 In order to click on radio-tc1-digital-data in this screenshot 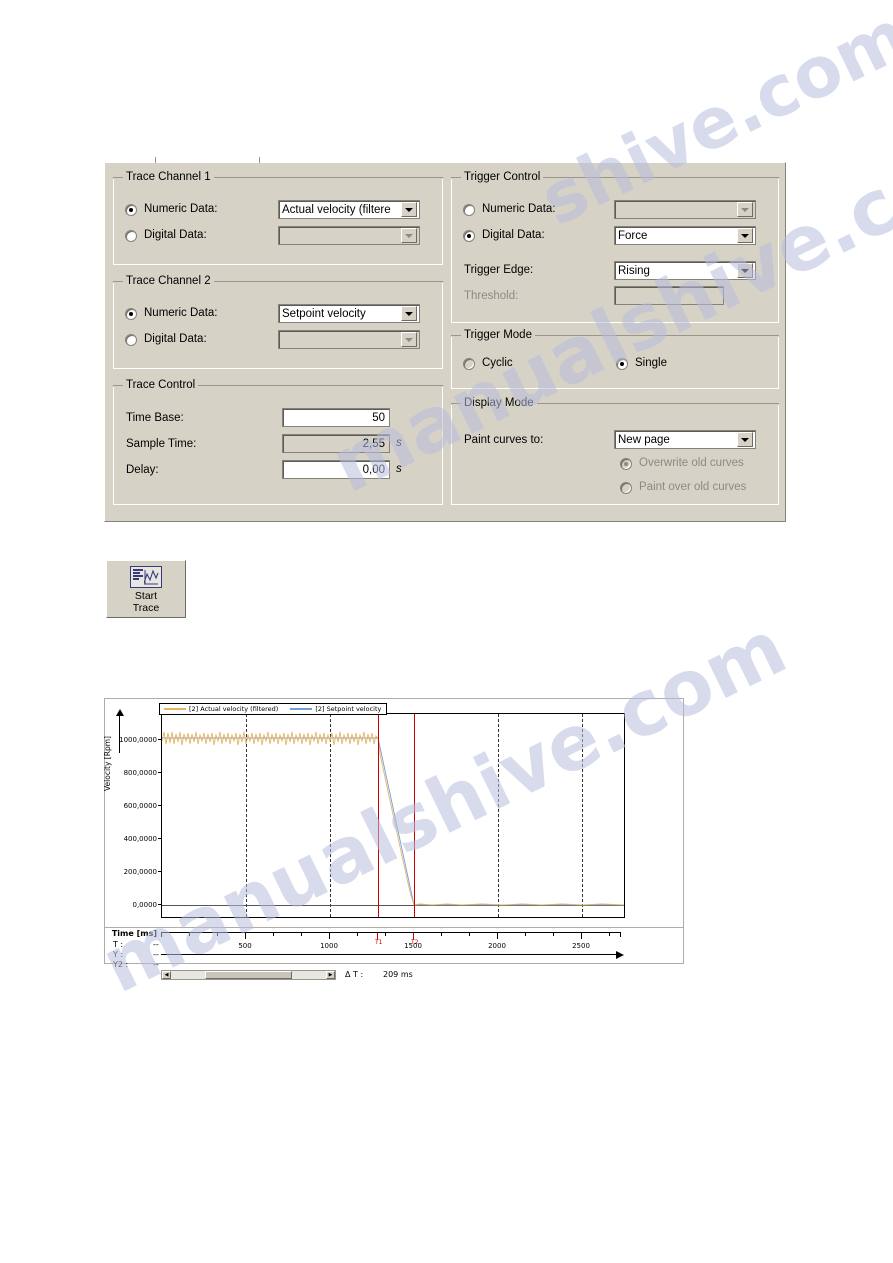, I will do `click(131, 236)`.